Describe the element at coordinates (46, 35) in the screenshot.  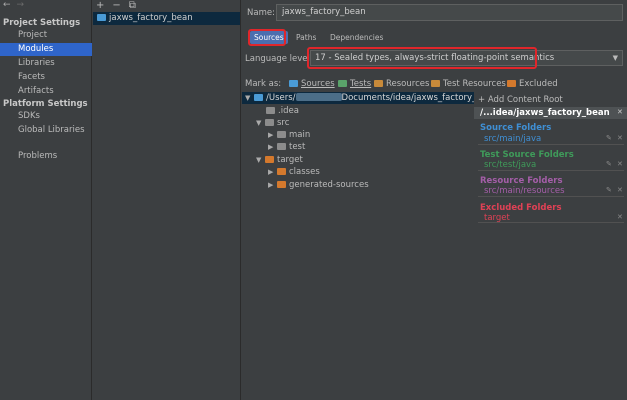
I see `nav-item-project: Project` at that location.